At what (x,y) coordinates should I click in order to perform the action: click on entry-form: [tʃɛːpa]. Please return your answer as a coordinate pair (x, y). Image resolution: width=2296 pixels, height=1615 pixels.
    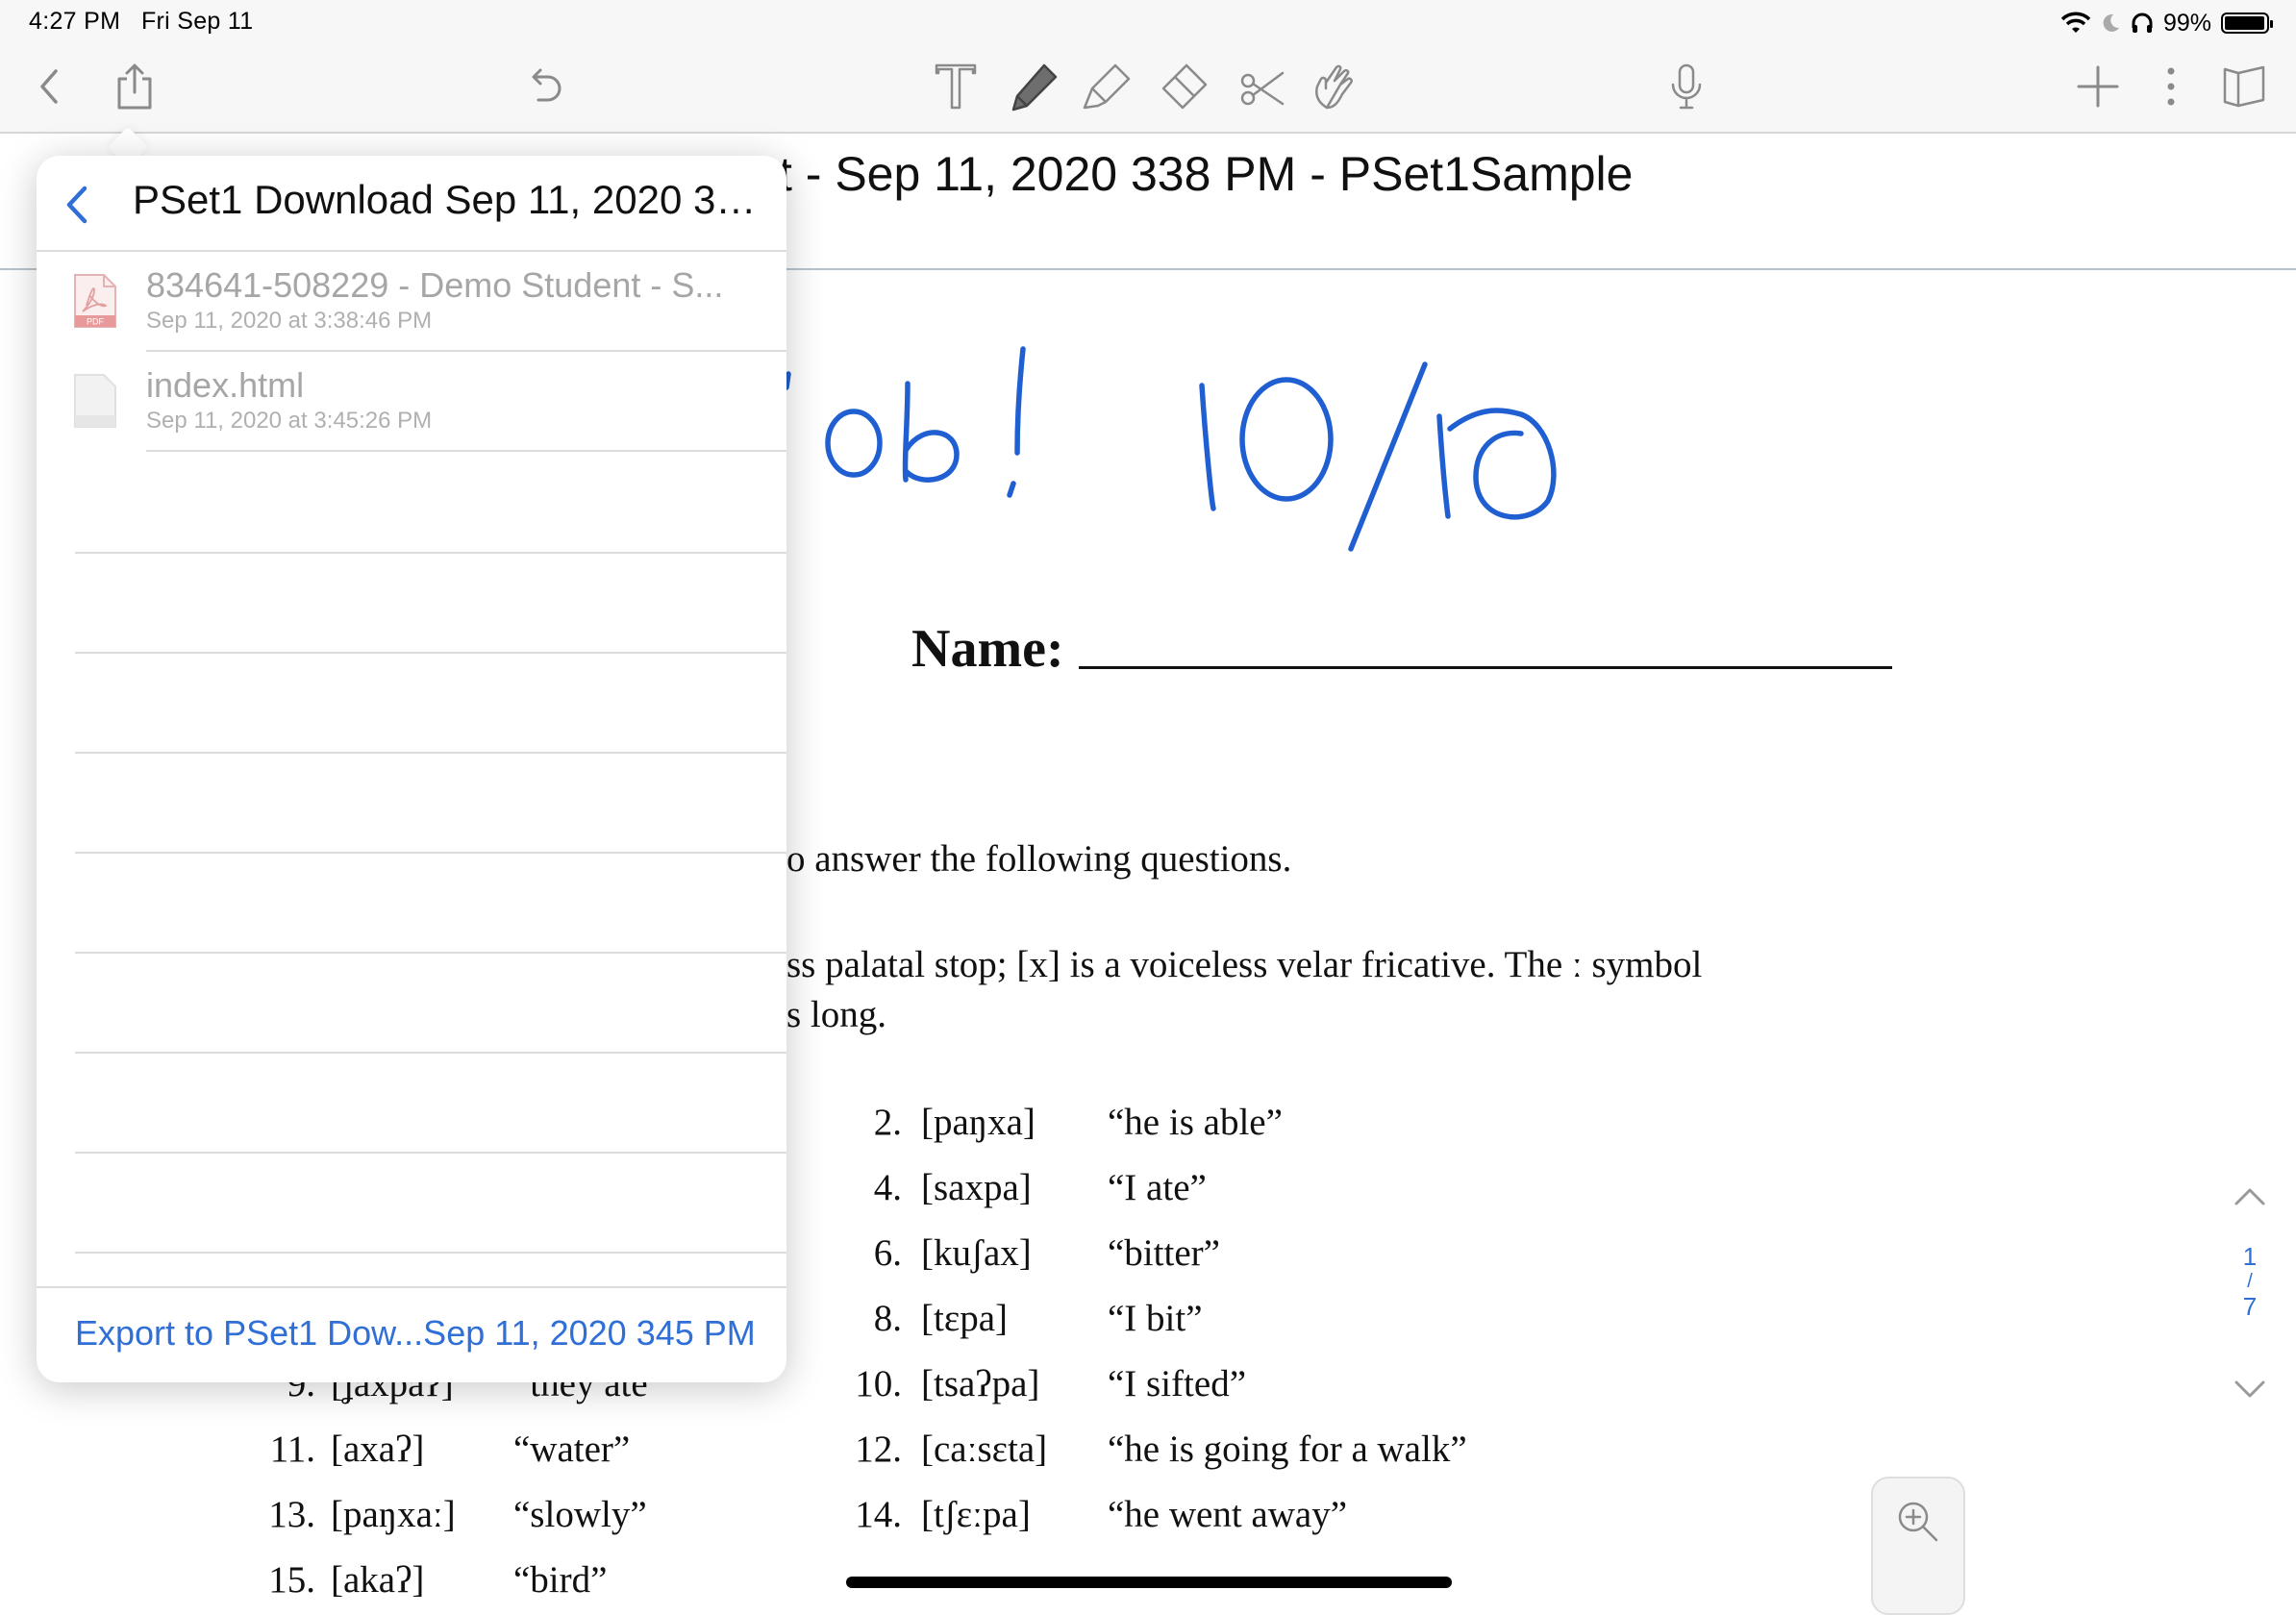
    Looking at the image, I should click on (976, 1514).